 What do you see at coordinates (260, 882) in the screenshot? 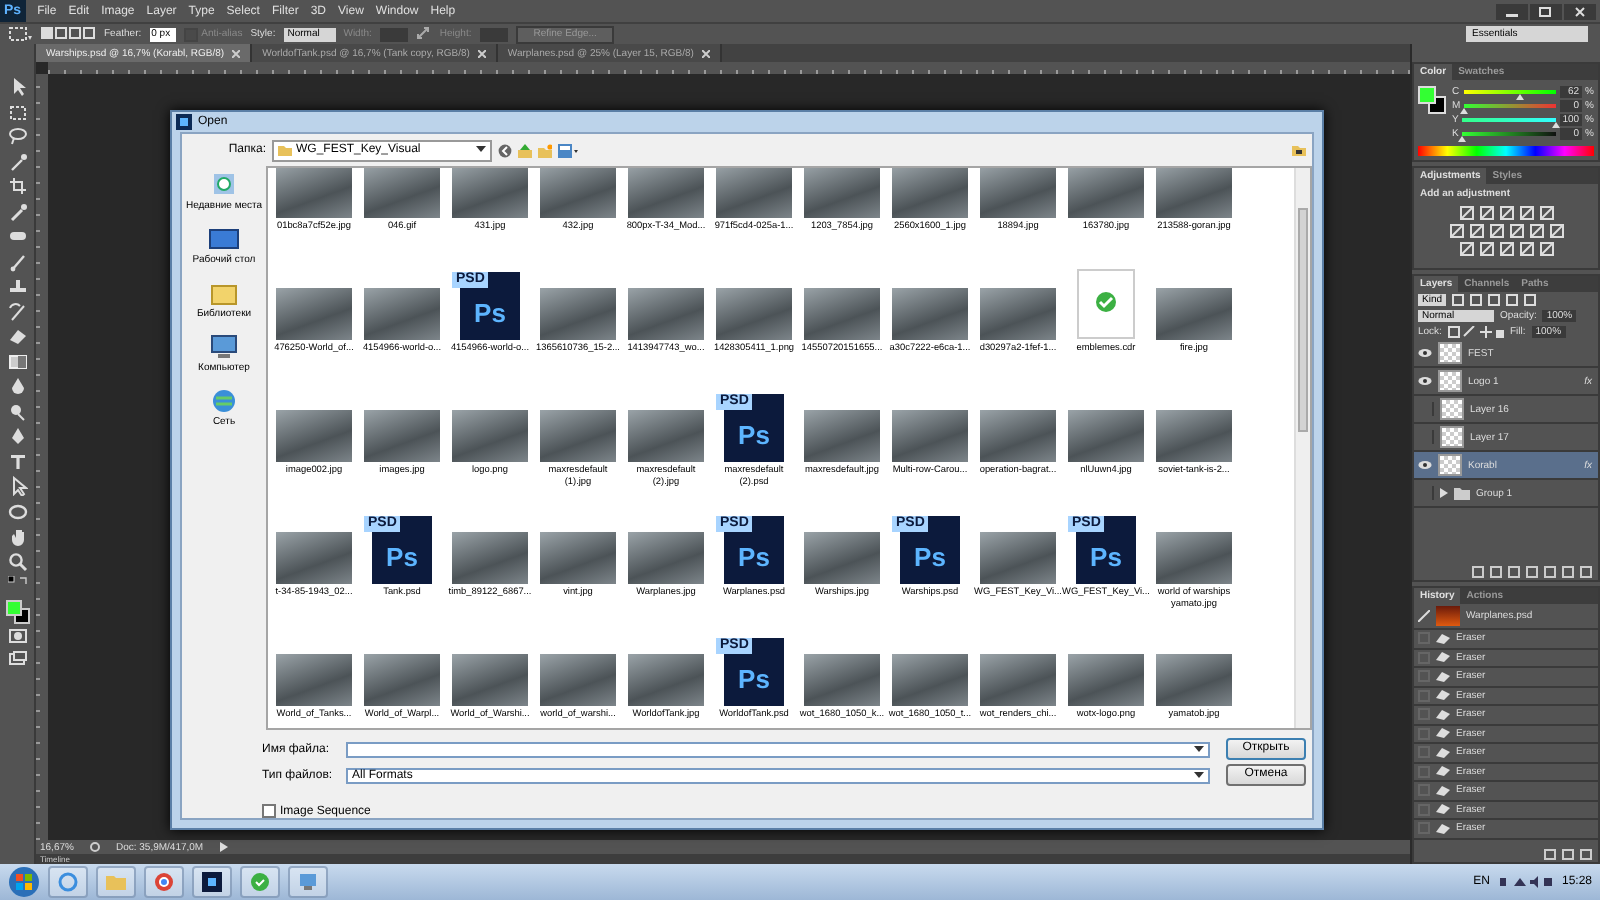
I see `check-circle-icon` at bounding box center [260, 882].